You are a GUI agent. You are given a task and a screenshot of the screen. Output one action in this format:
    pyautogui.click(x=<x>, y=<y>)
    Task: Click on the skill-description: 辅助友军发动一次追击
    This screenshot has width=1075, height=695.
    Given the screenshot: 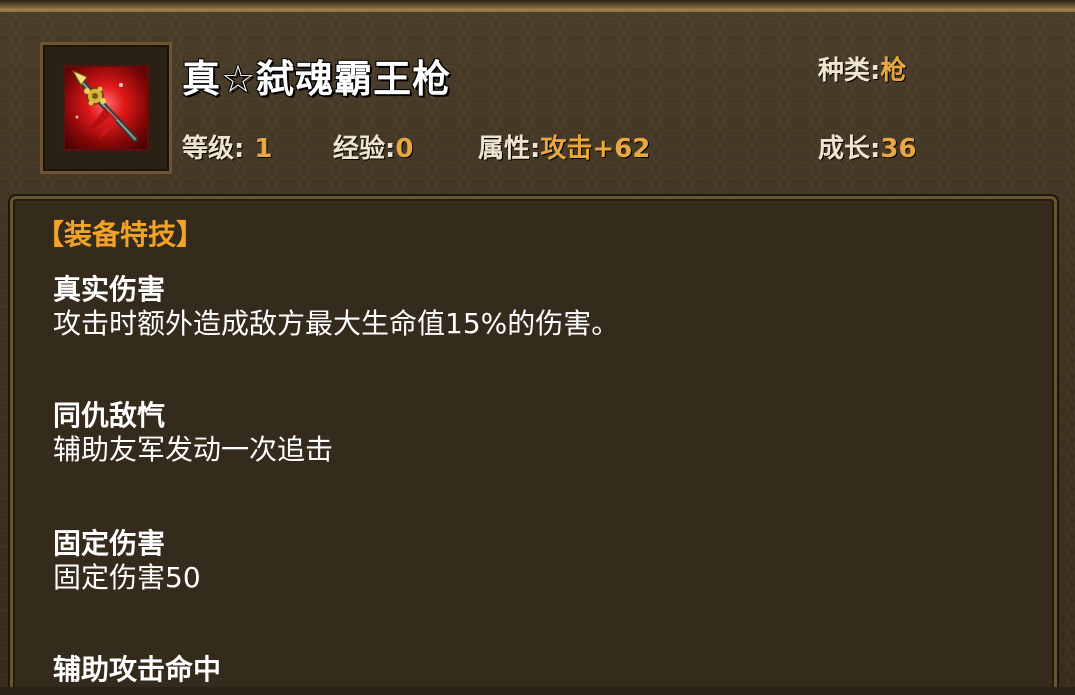 What is the action you would take?
    pyautogui.click(x=193, y=449)
    